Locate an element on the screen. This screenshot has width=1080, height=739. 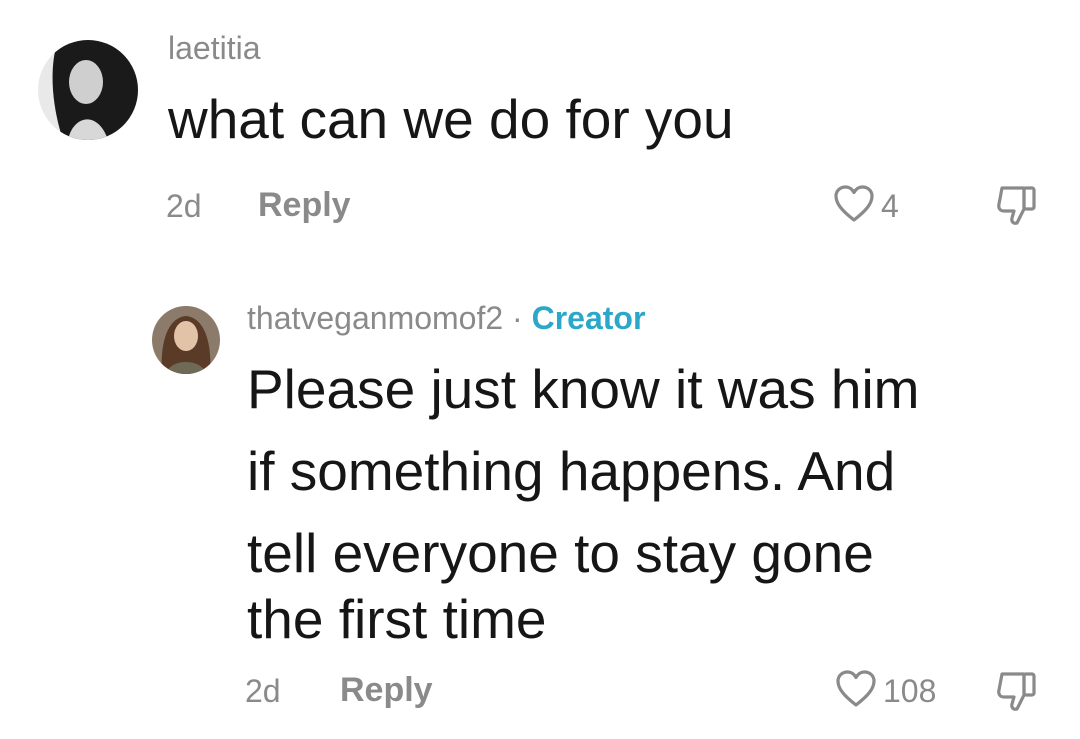
like-count: 4 is located at coordinates (890, 206).